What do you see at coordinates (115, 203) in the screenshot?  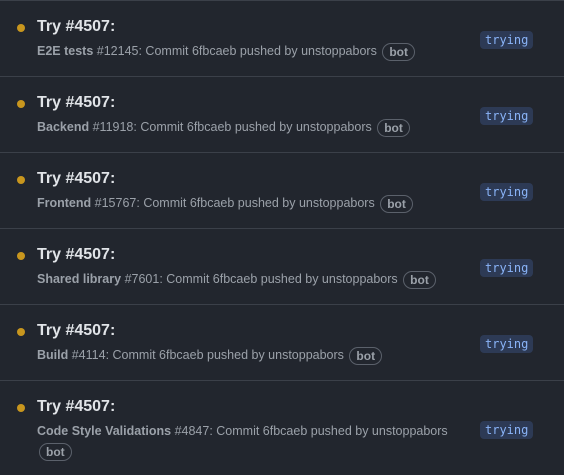 I see `run-number: #15767` at bounding box center [115, 203].